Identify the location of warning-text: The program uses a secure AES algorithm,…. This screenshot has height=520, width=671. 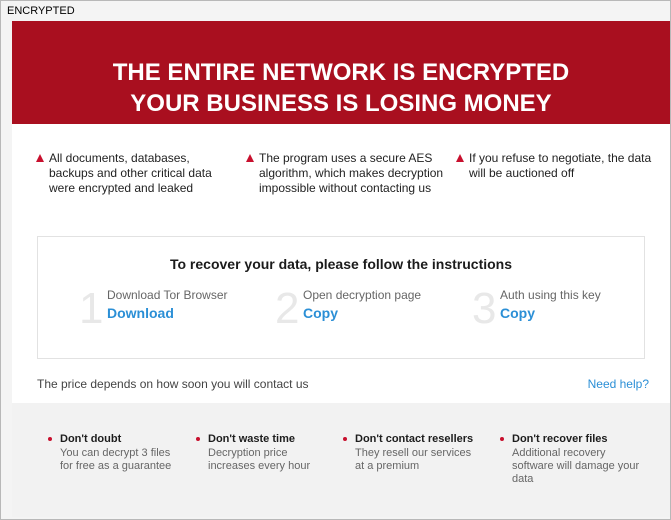
(351, 173).